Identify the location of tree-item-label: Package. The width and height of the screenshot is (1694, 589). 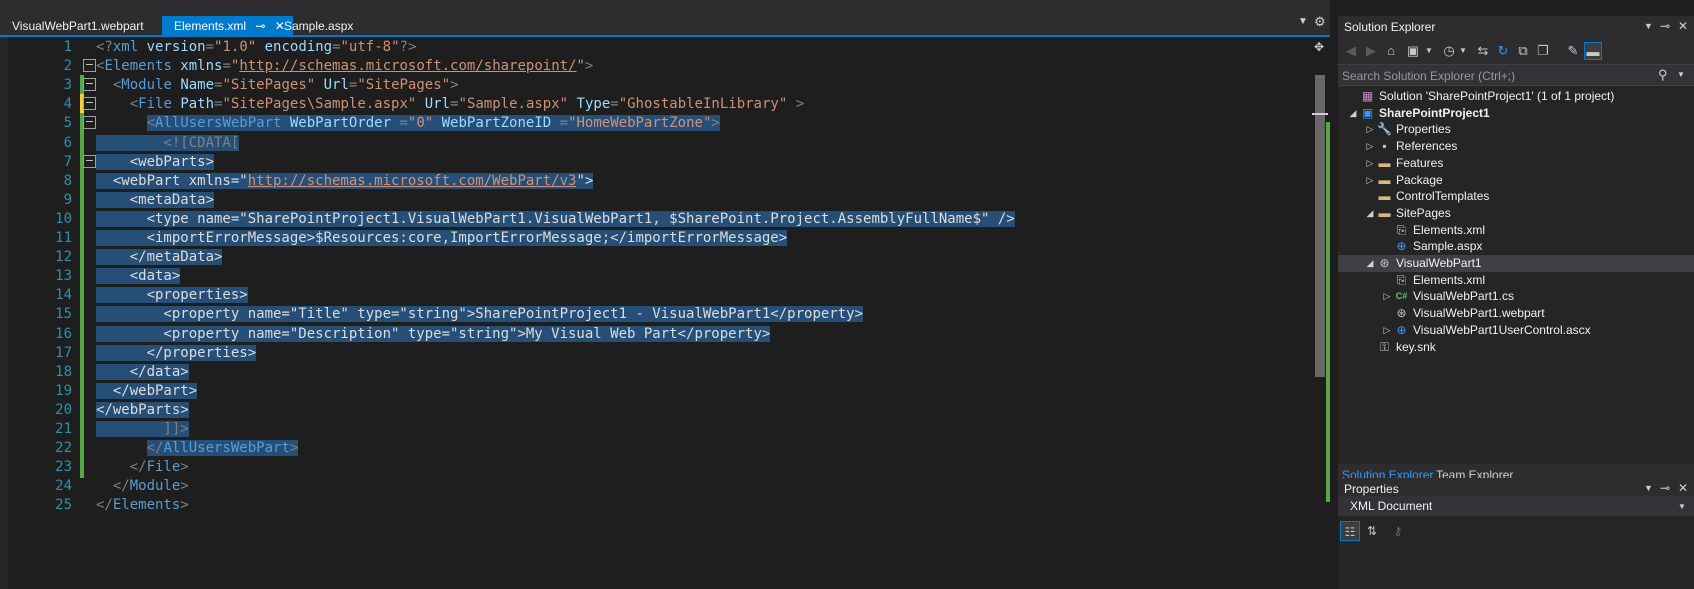
(1419, 179).